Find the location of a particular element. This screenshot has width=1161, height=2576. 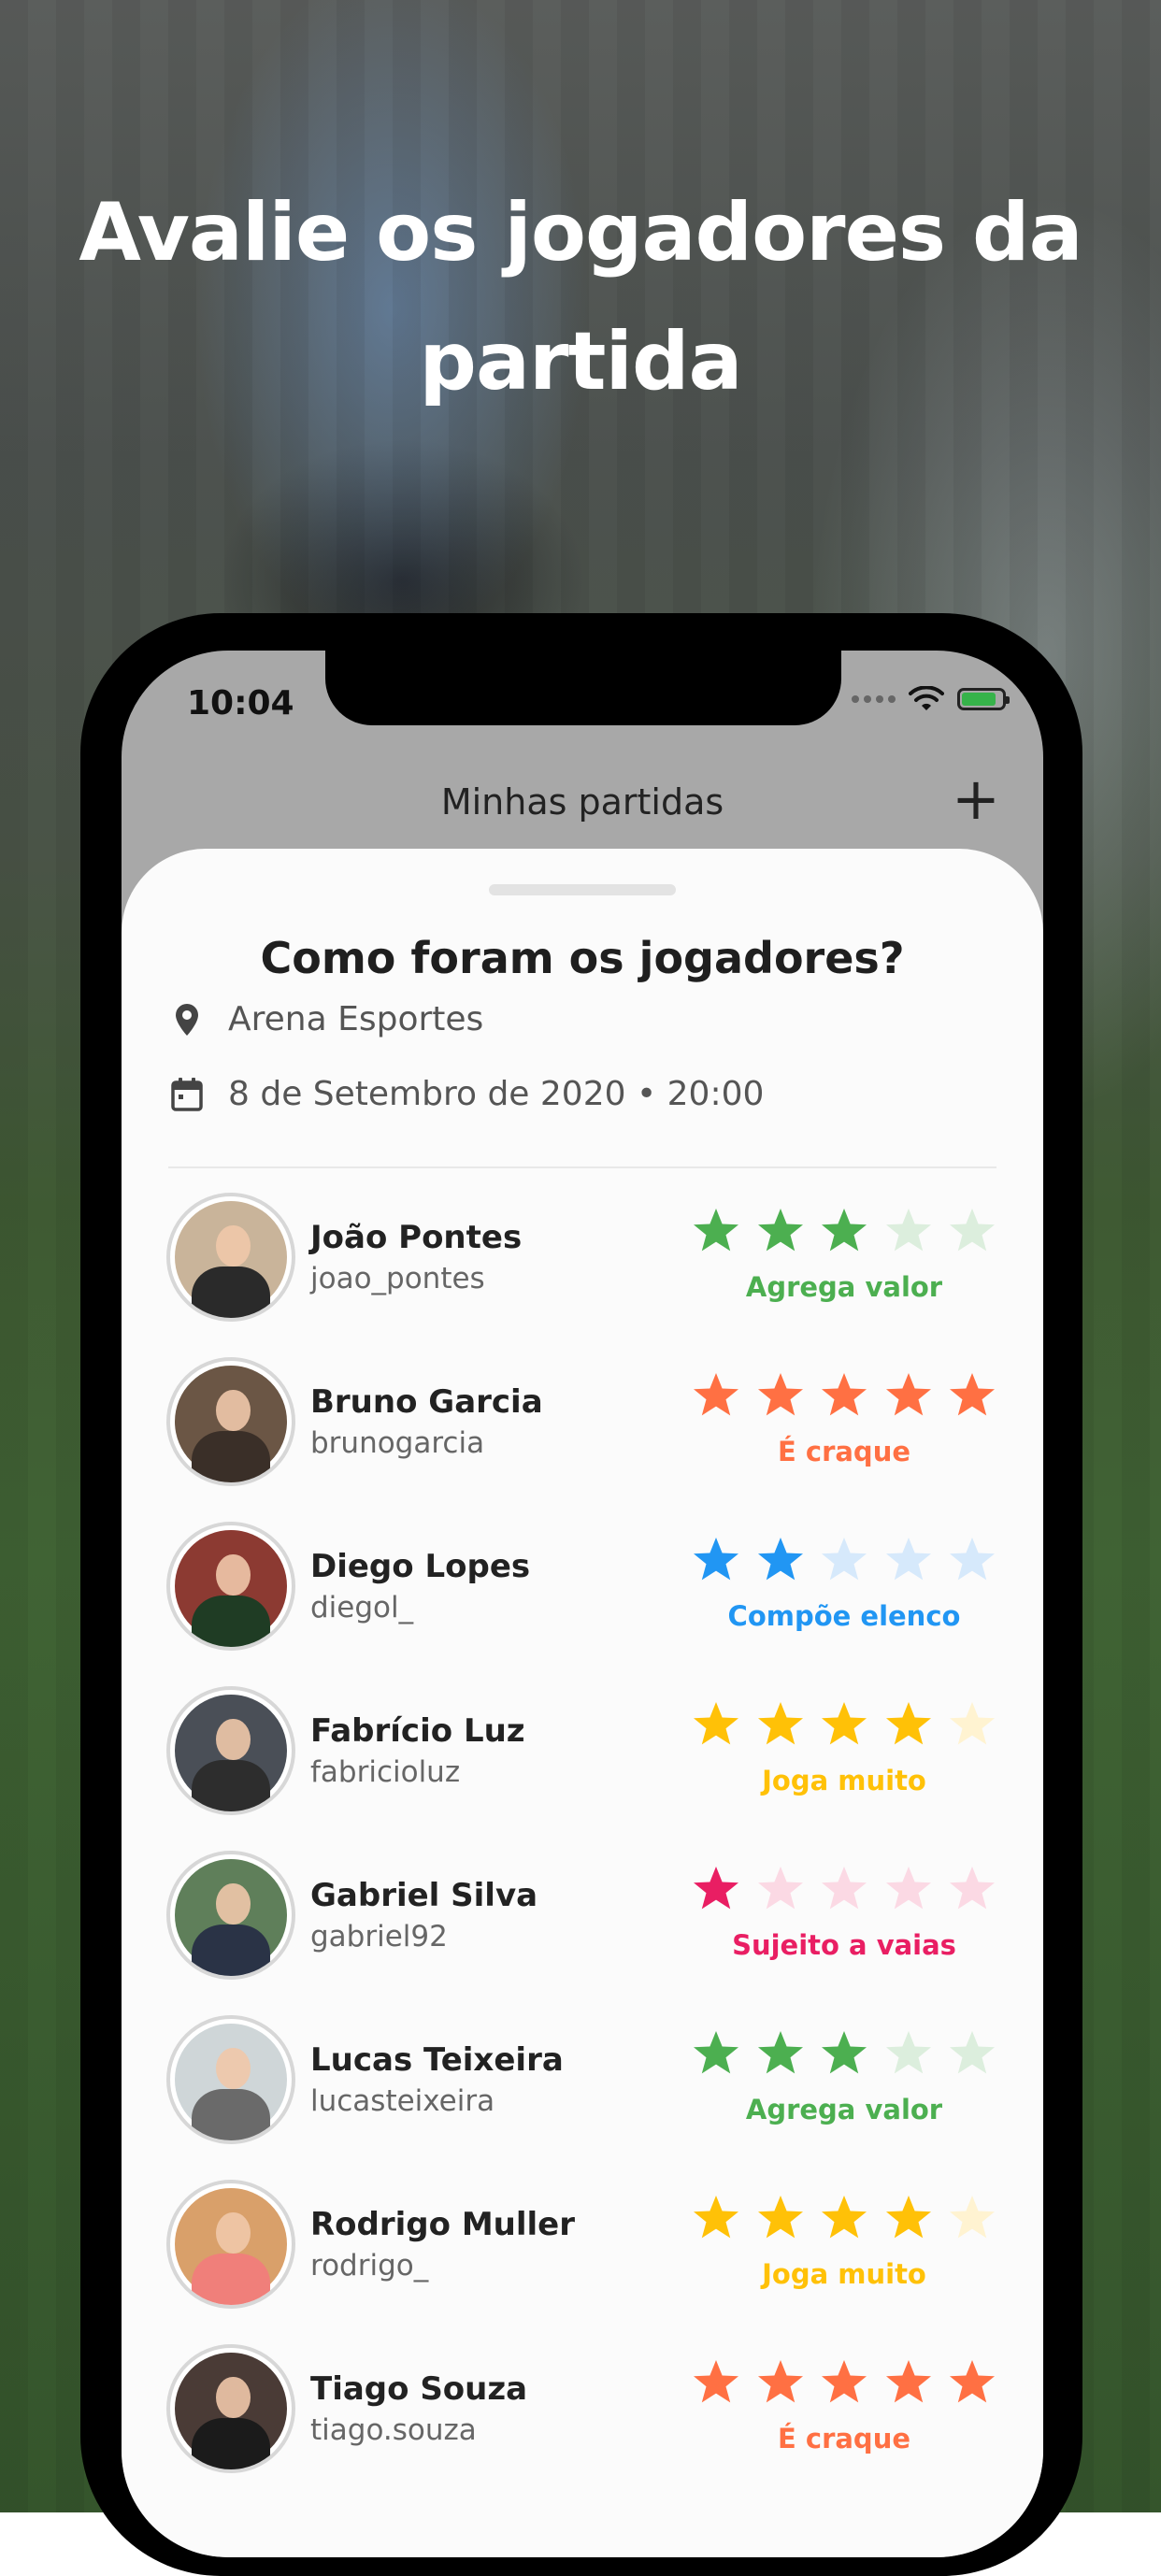

player-name: Bruno Garcia is located at coordinates (426, 1402).